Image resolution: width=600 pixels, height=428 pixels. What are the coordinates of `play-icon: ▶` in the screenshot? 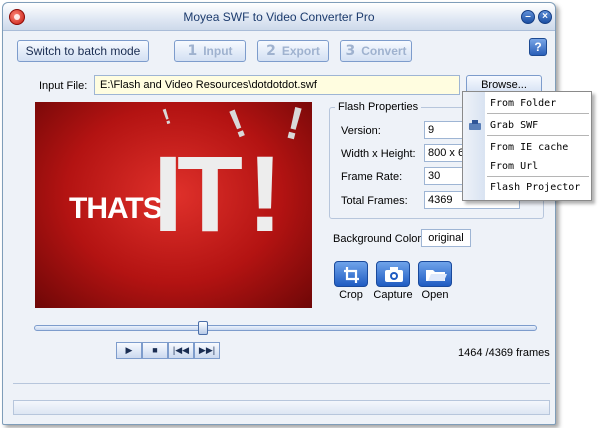 It's located at (129, 350).